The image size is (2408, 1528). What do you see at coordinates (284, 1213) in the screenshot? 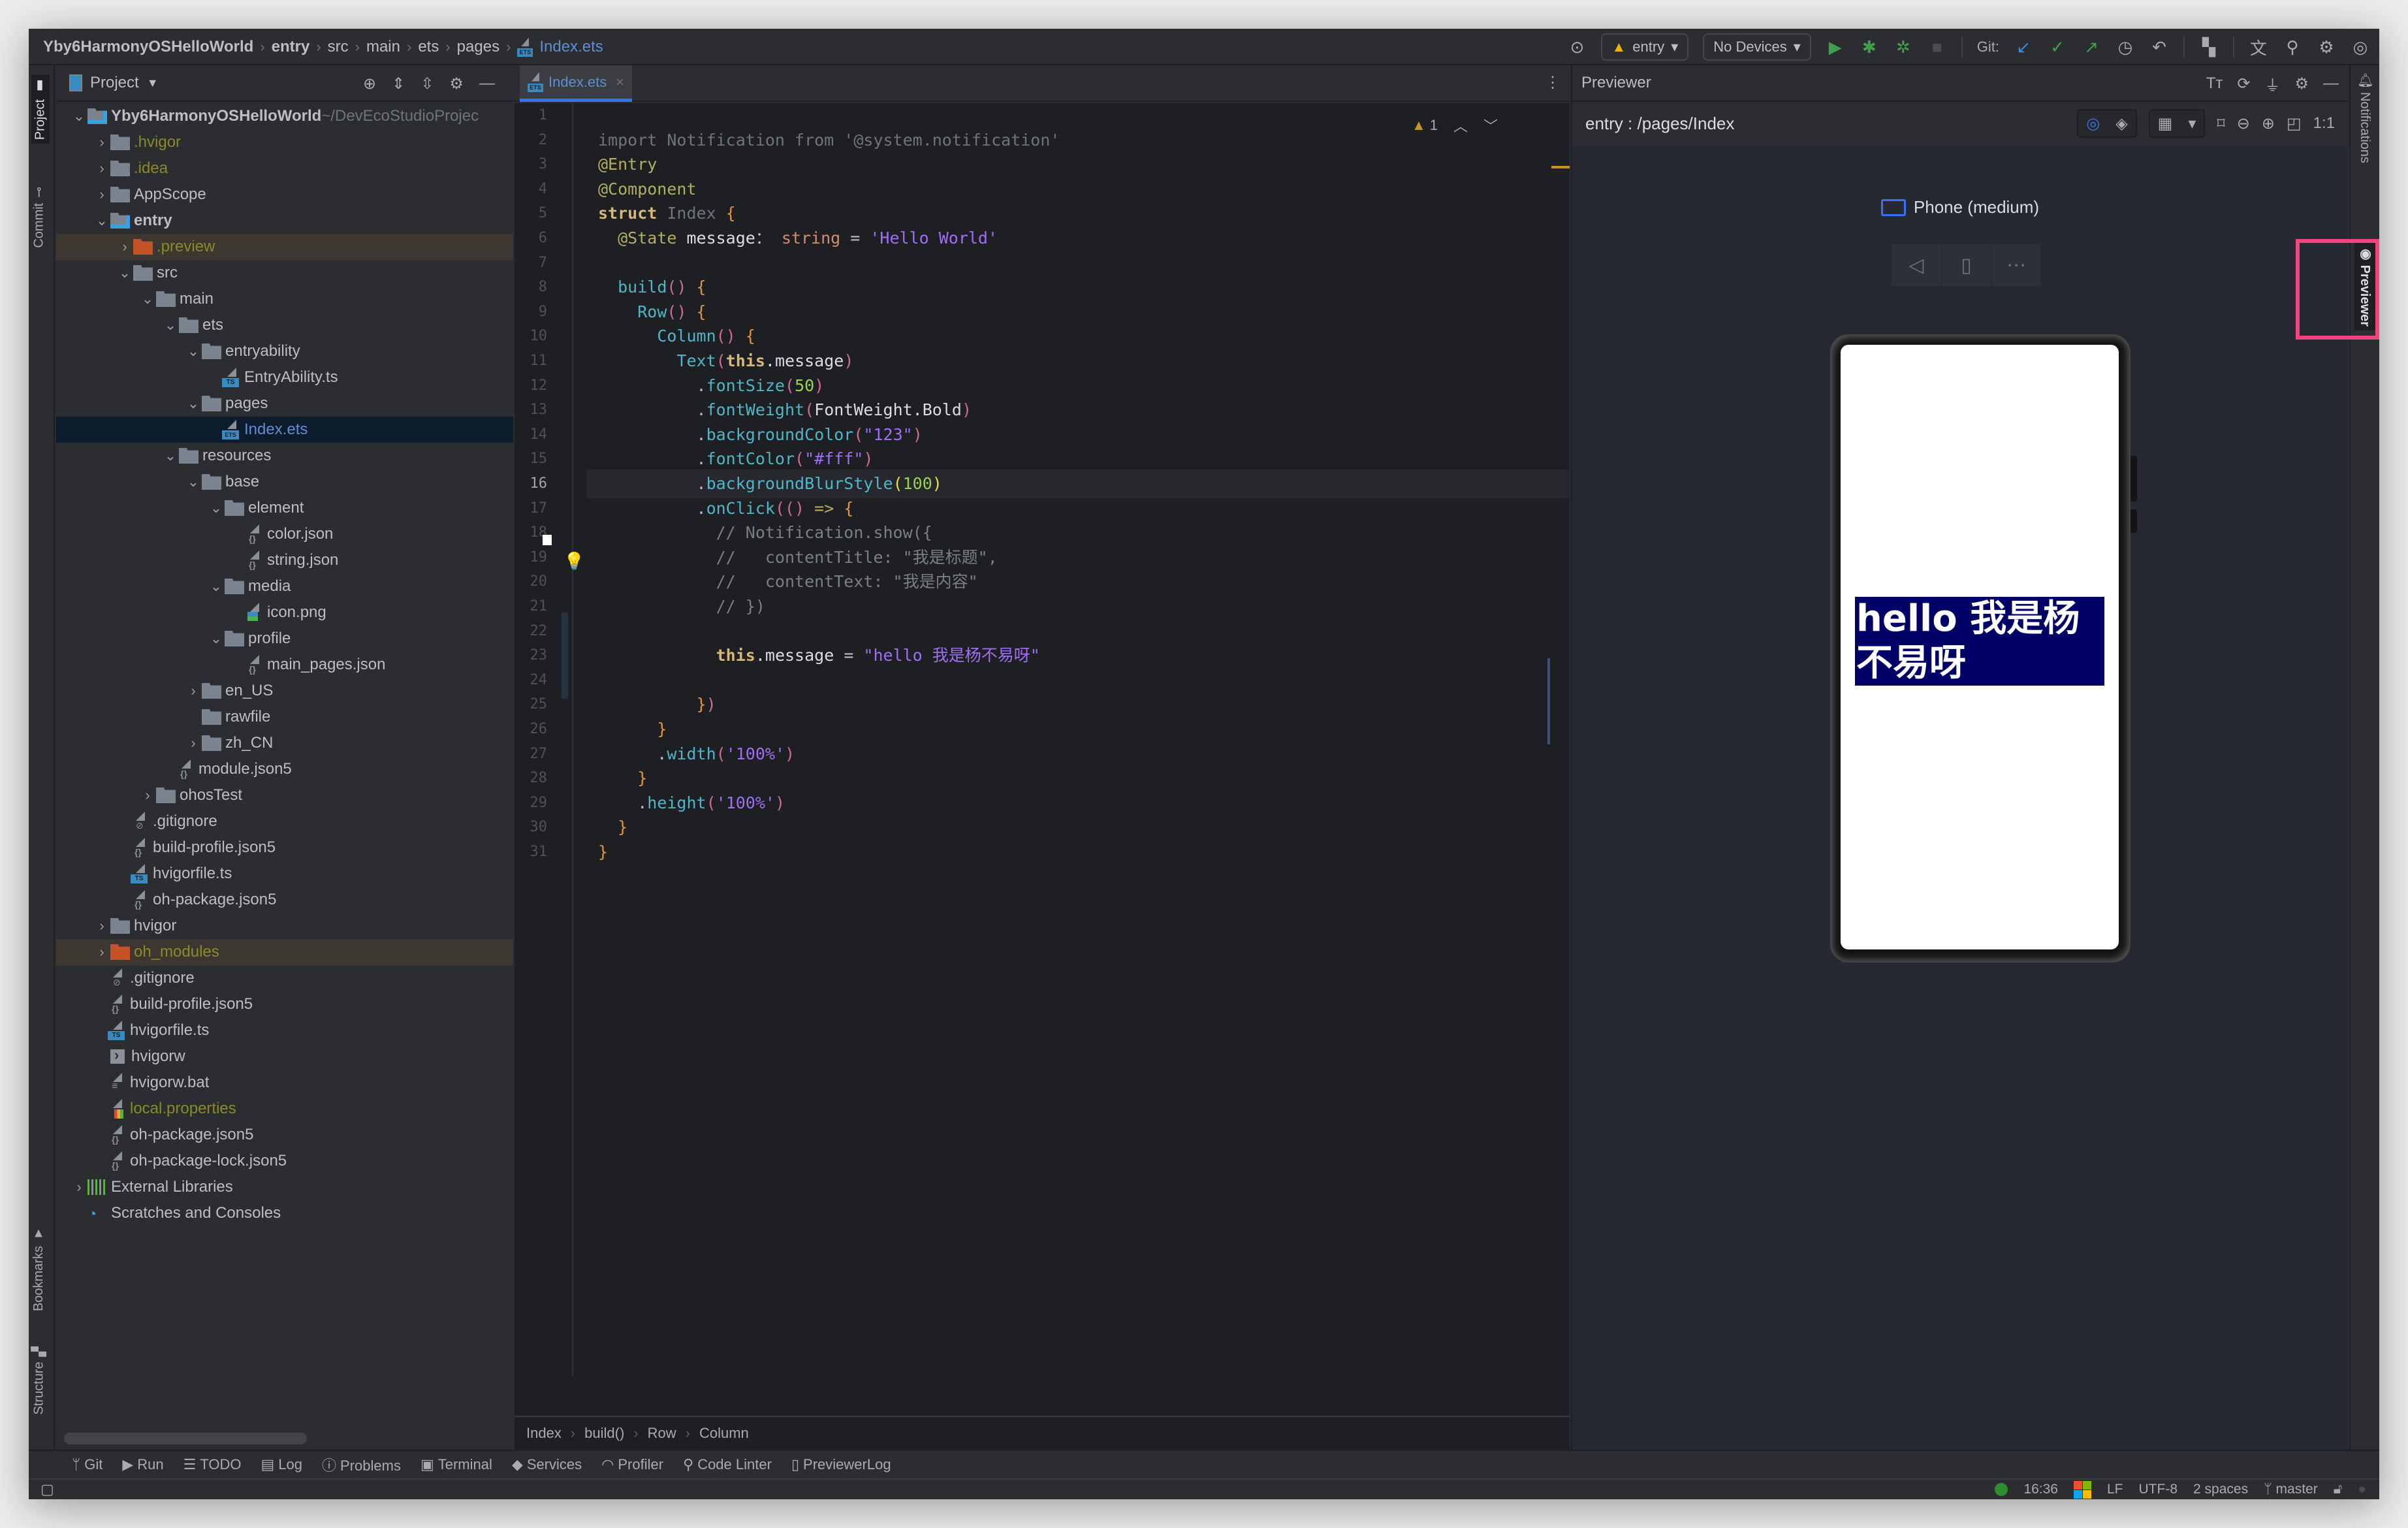
I see `tree-item: ◔ Scratches and Consoles` at bounding box center [284, 1213].